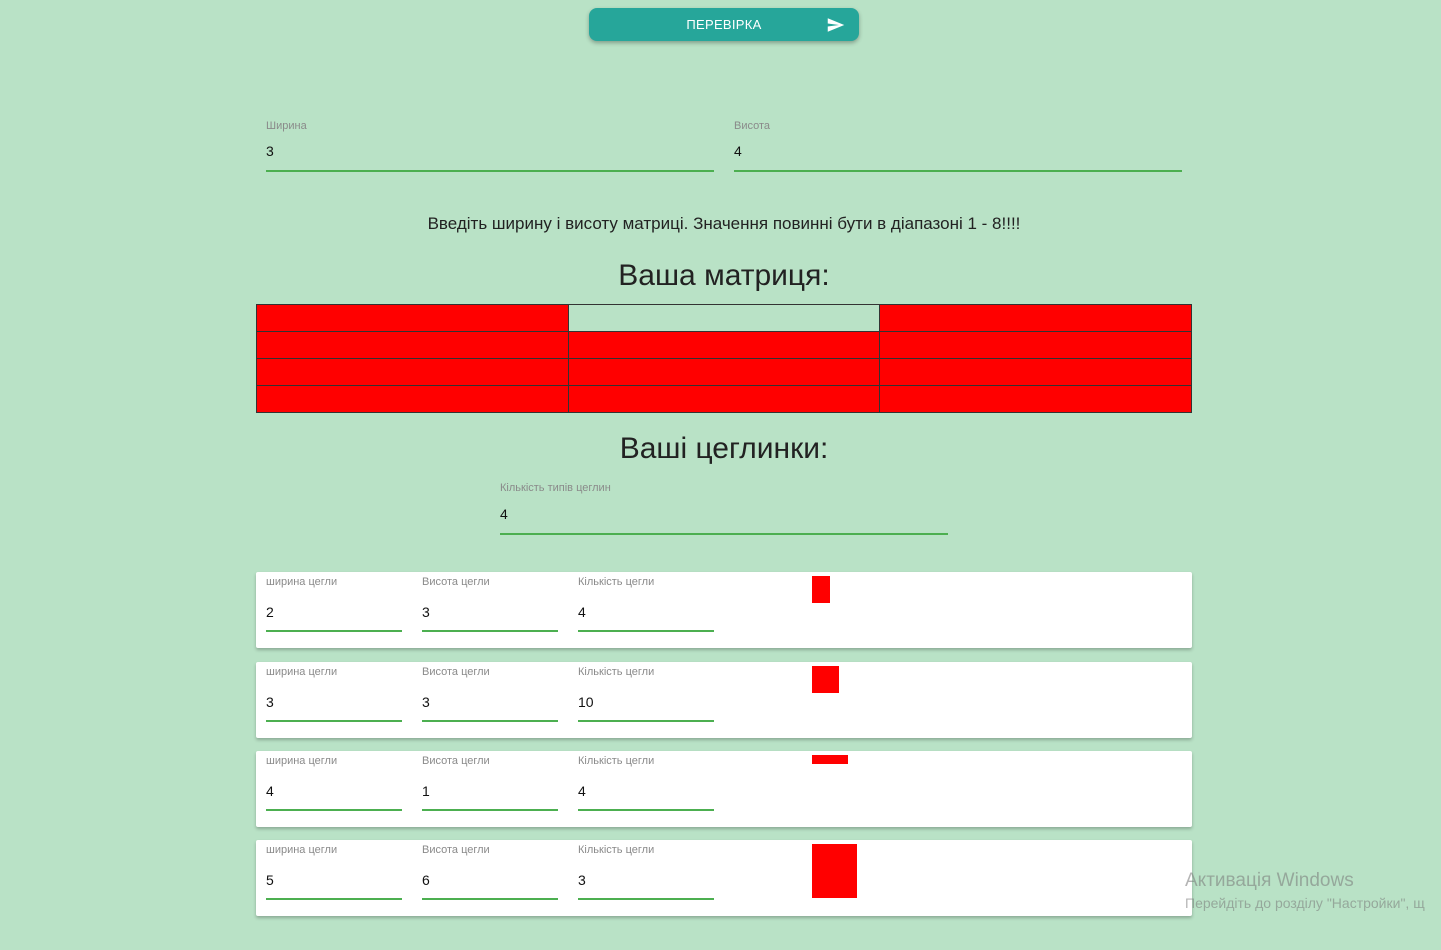 The height and width of the screenshot is (950, 1441). What do you see at coordinates (836, 25) in the screenshot?
I see `send-icon` at bounding box center [836, 25].